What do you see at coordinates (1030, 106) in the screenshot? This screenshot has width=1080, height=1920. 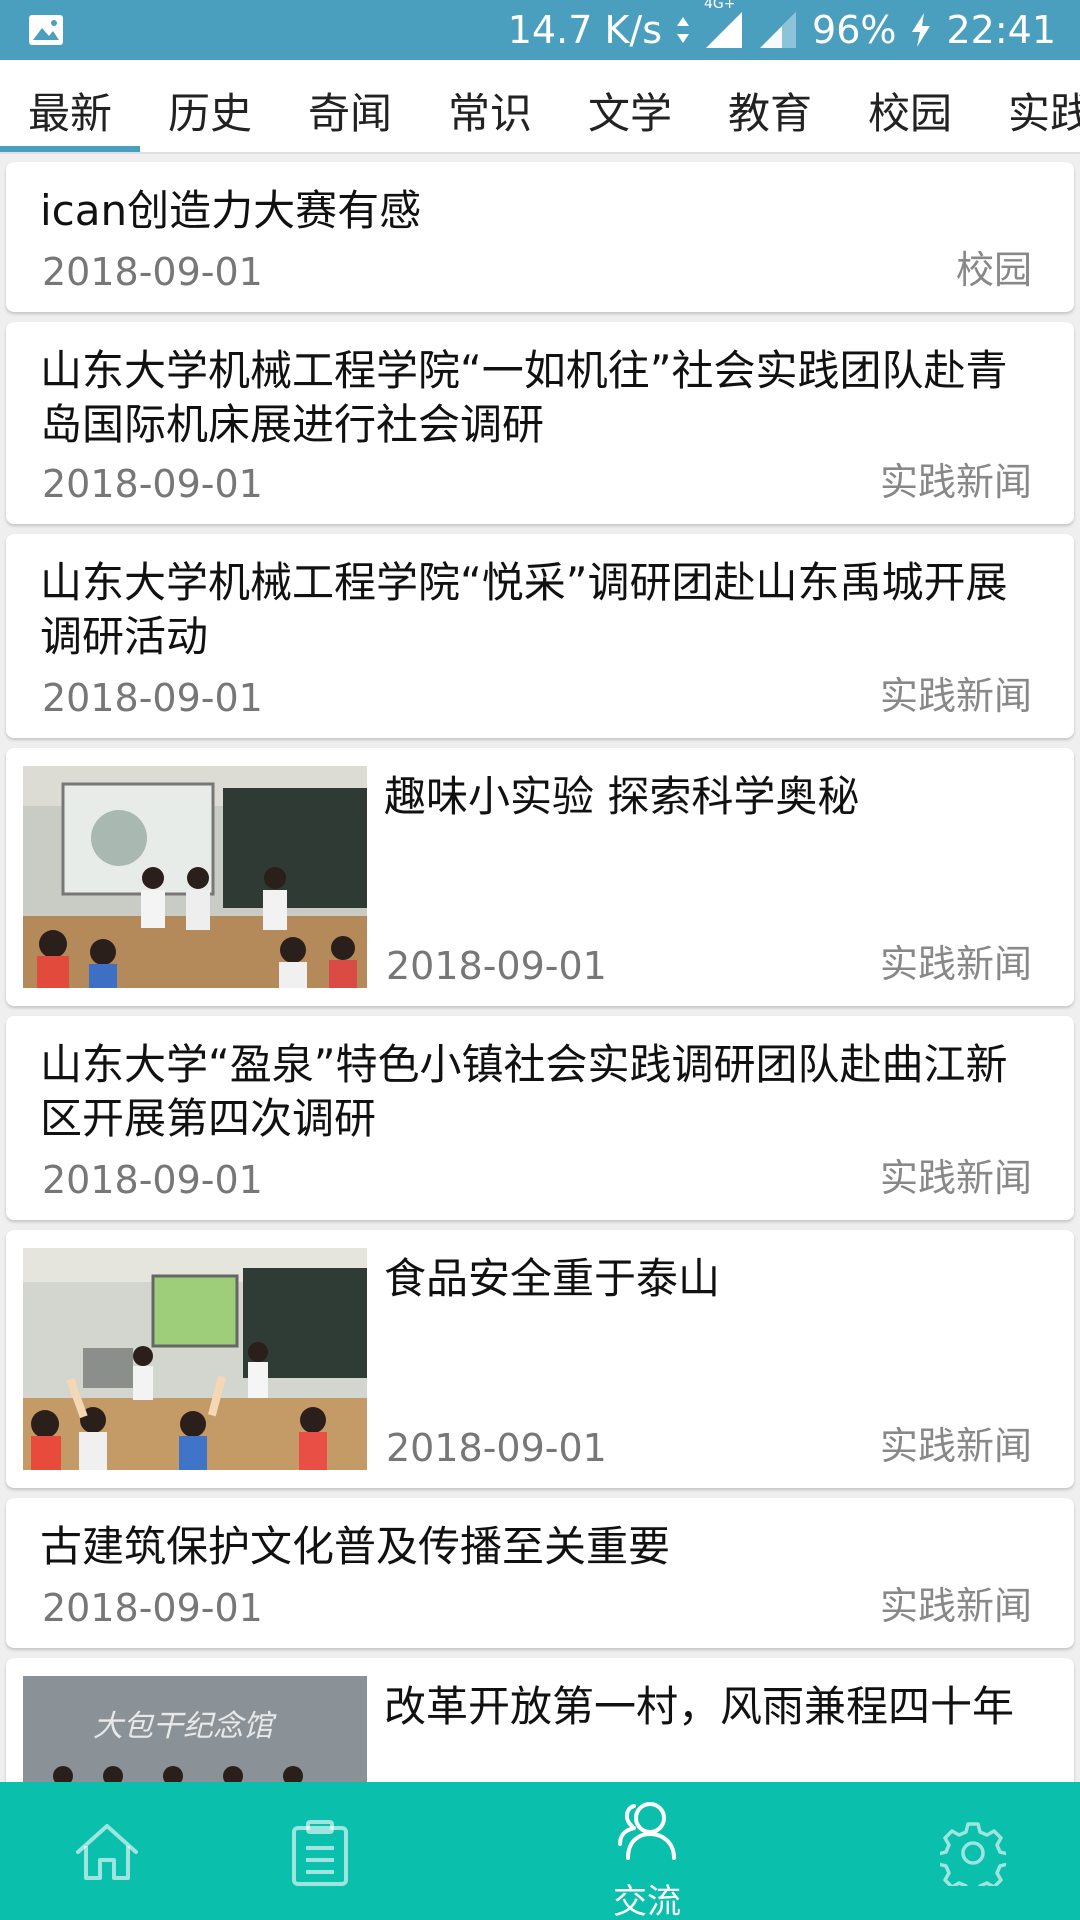 I see `tab-practice: 实践` at bounding box center [1030, 106].